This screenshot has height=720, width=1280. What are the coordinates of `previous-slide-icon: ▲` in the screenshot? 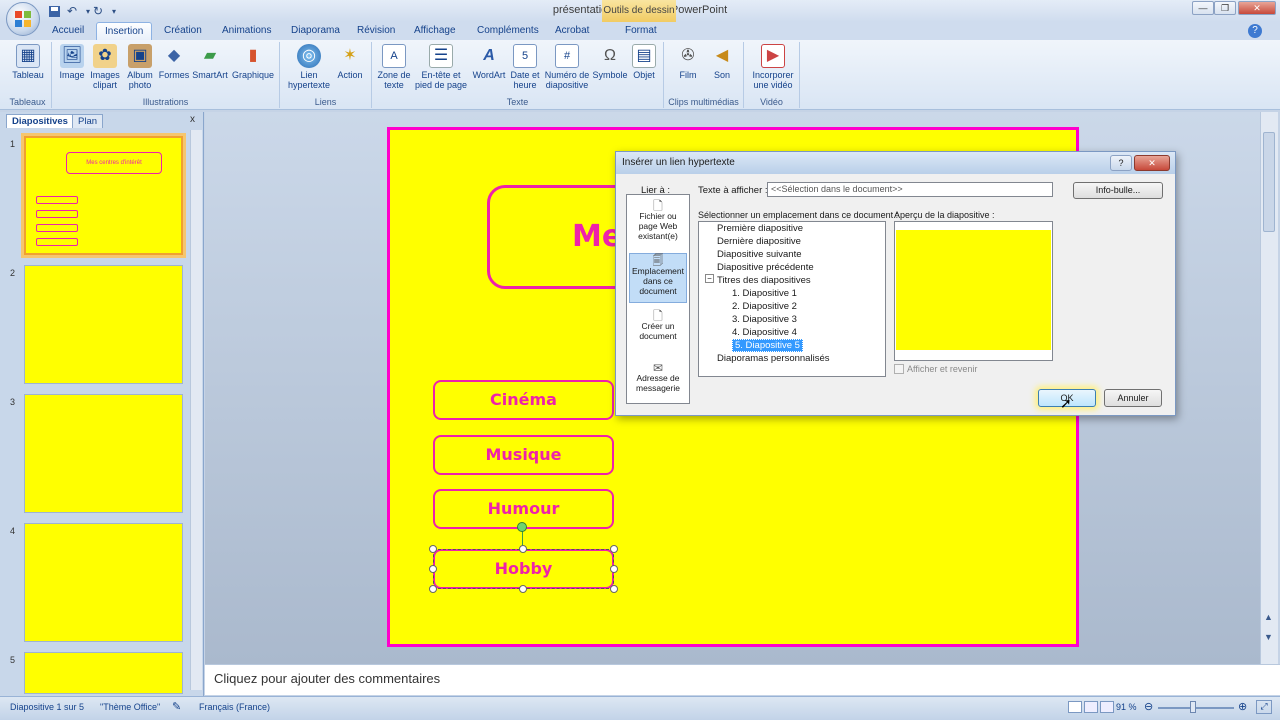 It's located at (1268, 617).